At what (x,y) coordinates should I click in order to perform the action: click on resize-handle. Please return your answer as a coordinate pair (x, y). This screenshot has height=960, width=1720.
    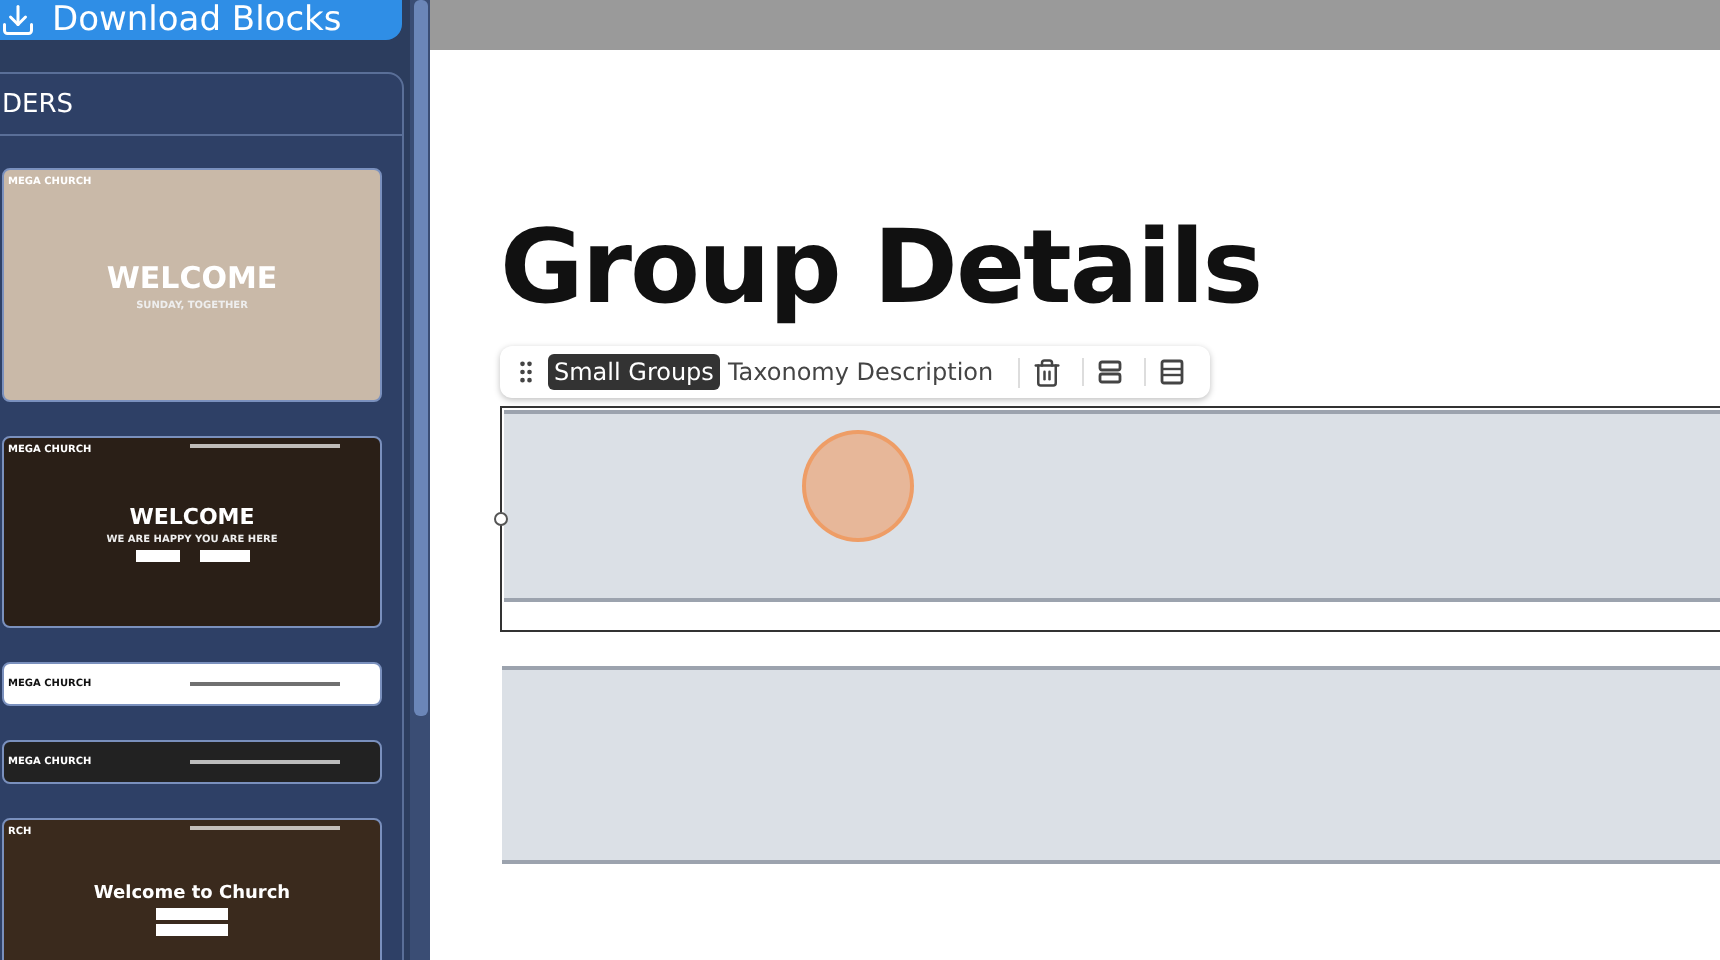
    Looking at the image, I should click on (501, 519).